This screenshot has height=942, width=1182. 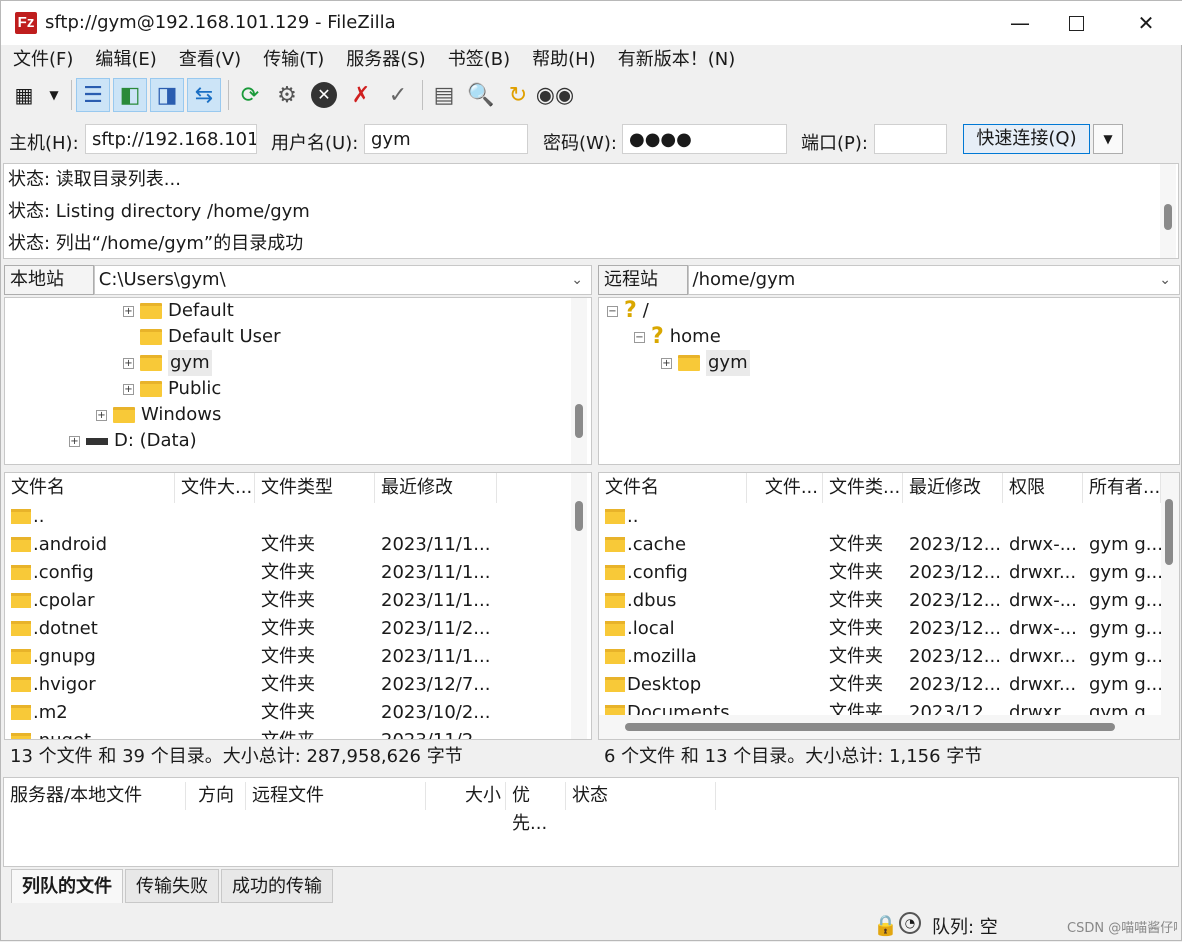 What do you see at coordinates (1043, 488) in the screenshot?
I see `column-header-permissions: 权限` at bounding box center [1043, 488].